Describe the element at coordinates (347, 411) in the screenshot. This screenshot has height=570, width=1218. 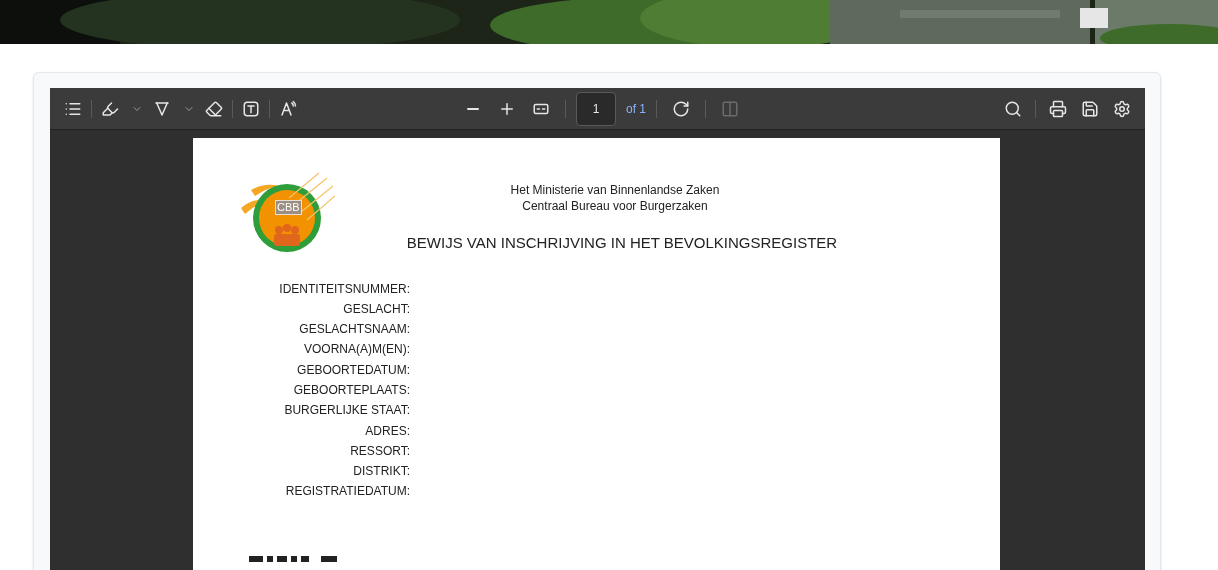
I see `field-label: BURGERLIJKE STAAT:` at that location.